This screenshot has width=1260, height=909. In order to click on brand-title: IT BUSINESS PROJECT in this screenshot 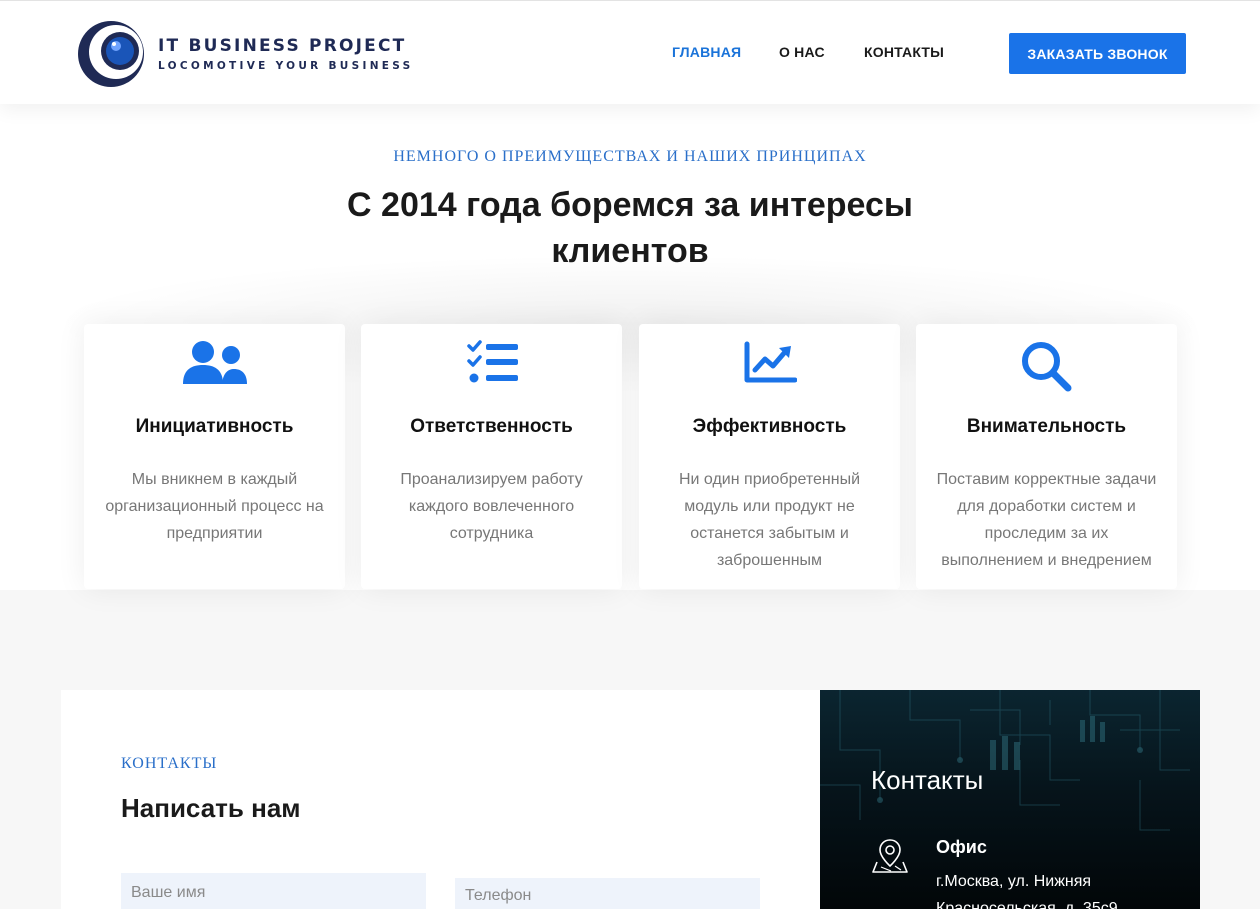, I will do `click(282, 46)`.